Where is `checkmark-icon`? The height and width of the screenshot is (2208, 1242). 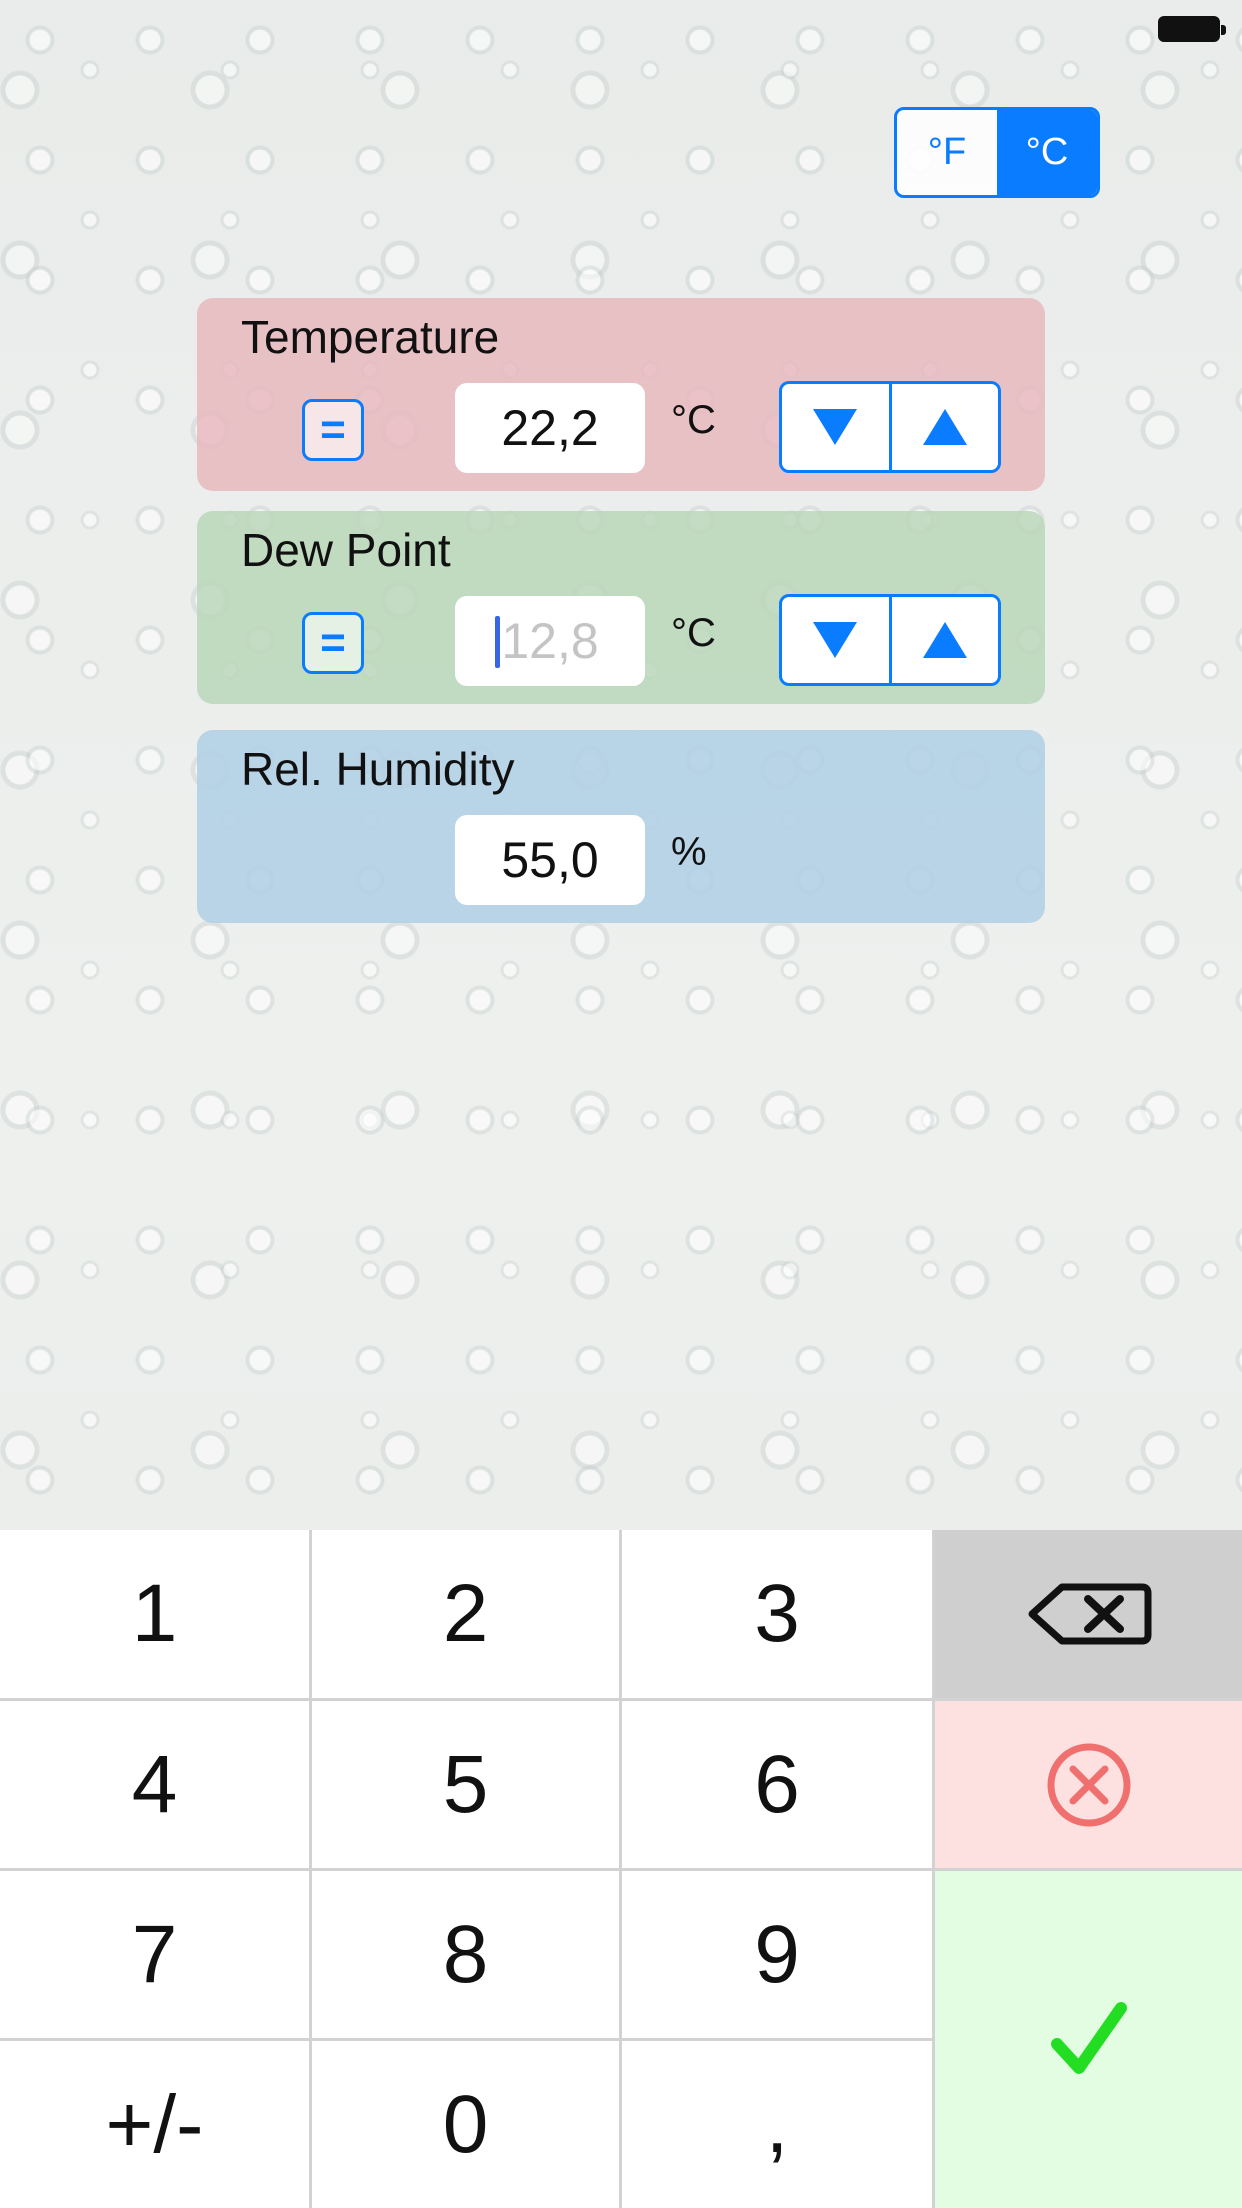
checkmark-icon is located at coordinates (1088, 2037).